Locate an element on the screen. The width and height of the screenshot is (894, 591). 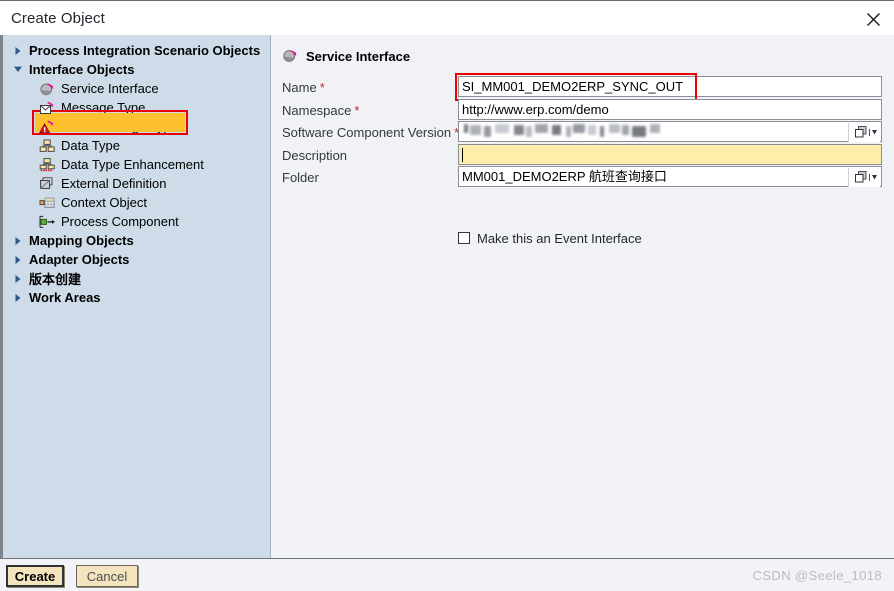
field-input-software-component-version is located at coordinates (670, 131).